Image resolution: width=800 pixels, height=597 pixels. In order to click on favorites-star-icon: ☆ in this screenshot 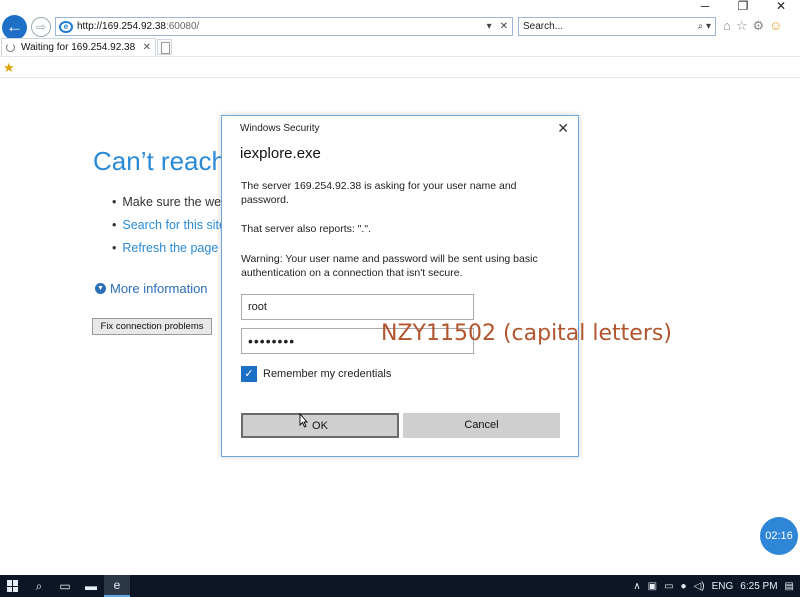, I will do `click(742, 26)`.